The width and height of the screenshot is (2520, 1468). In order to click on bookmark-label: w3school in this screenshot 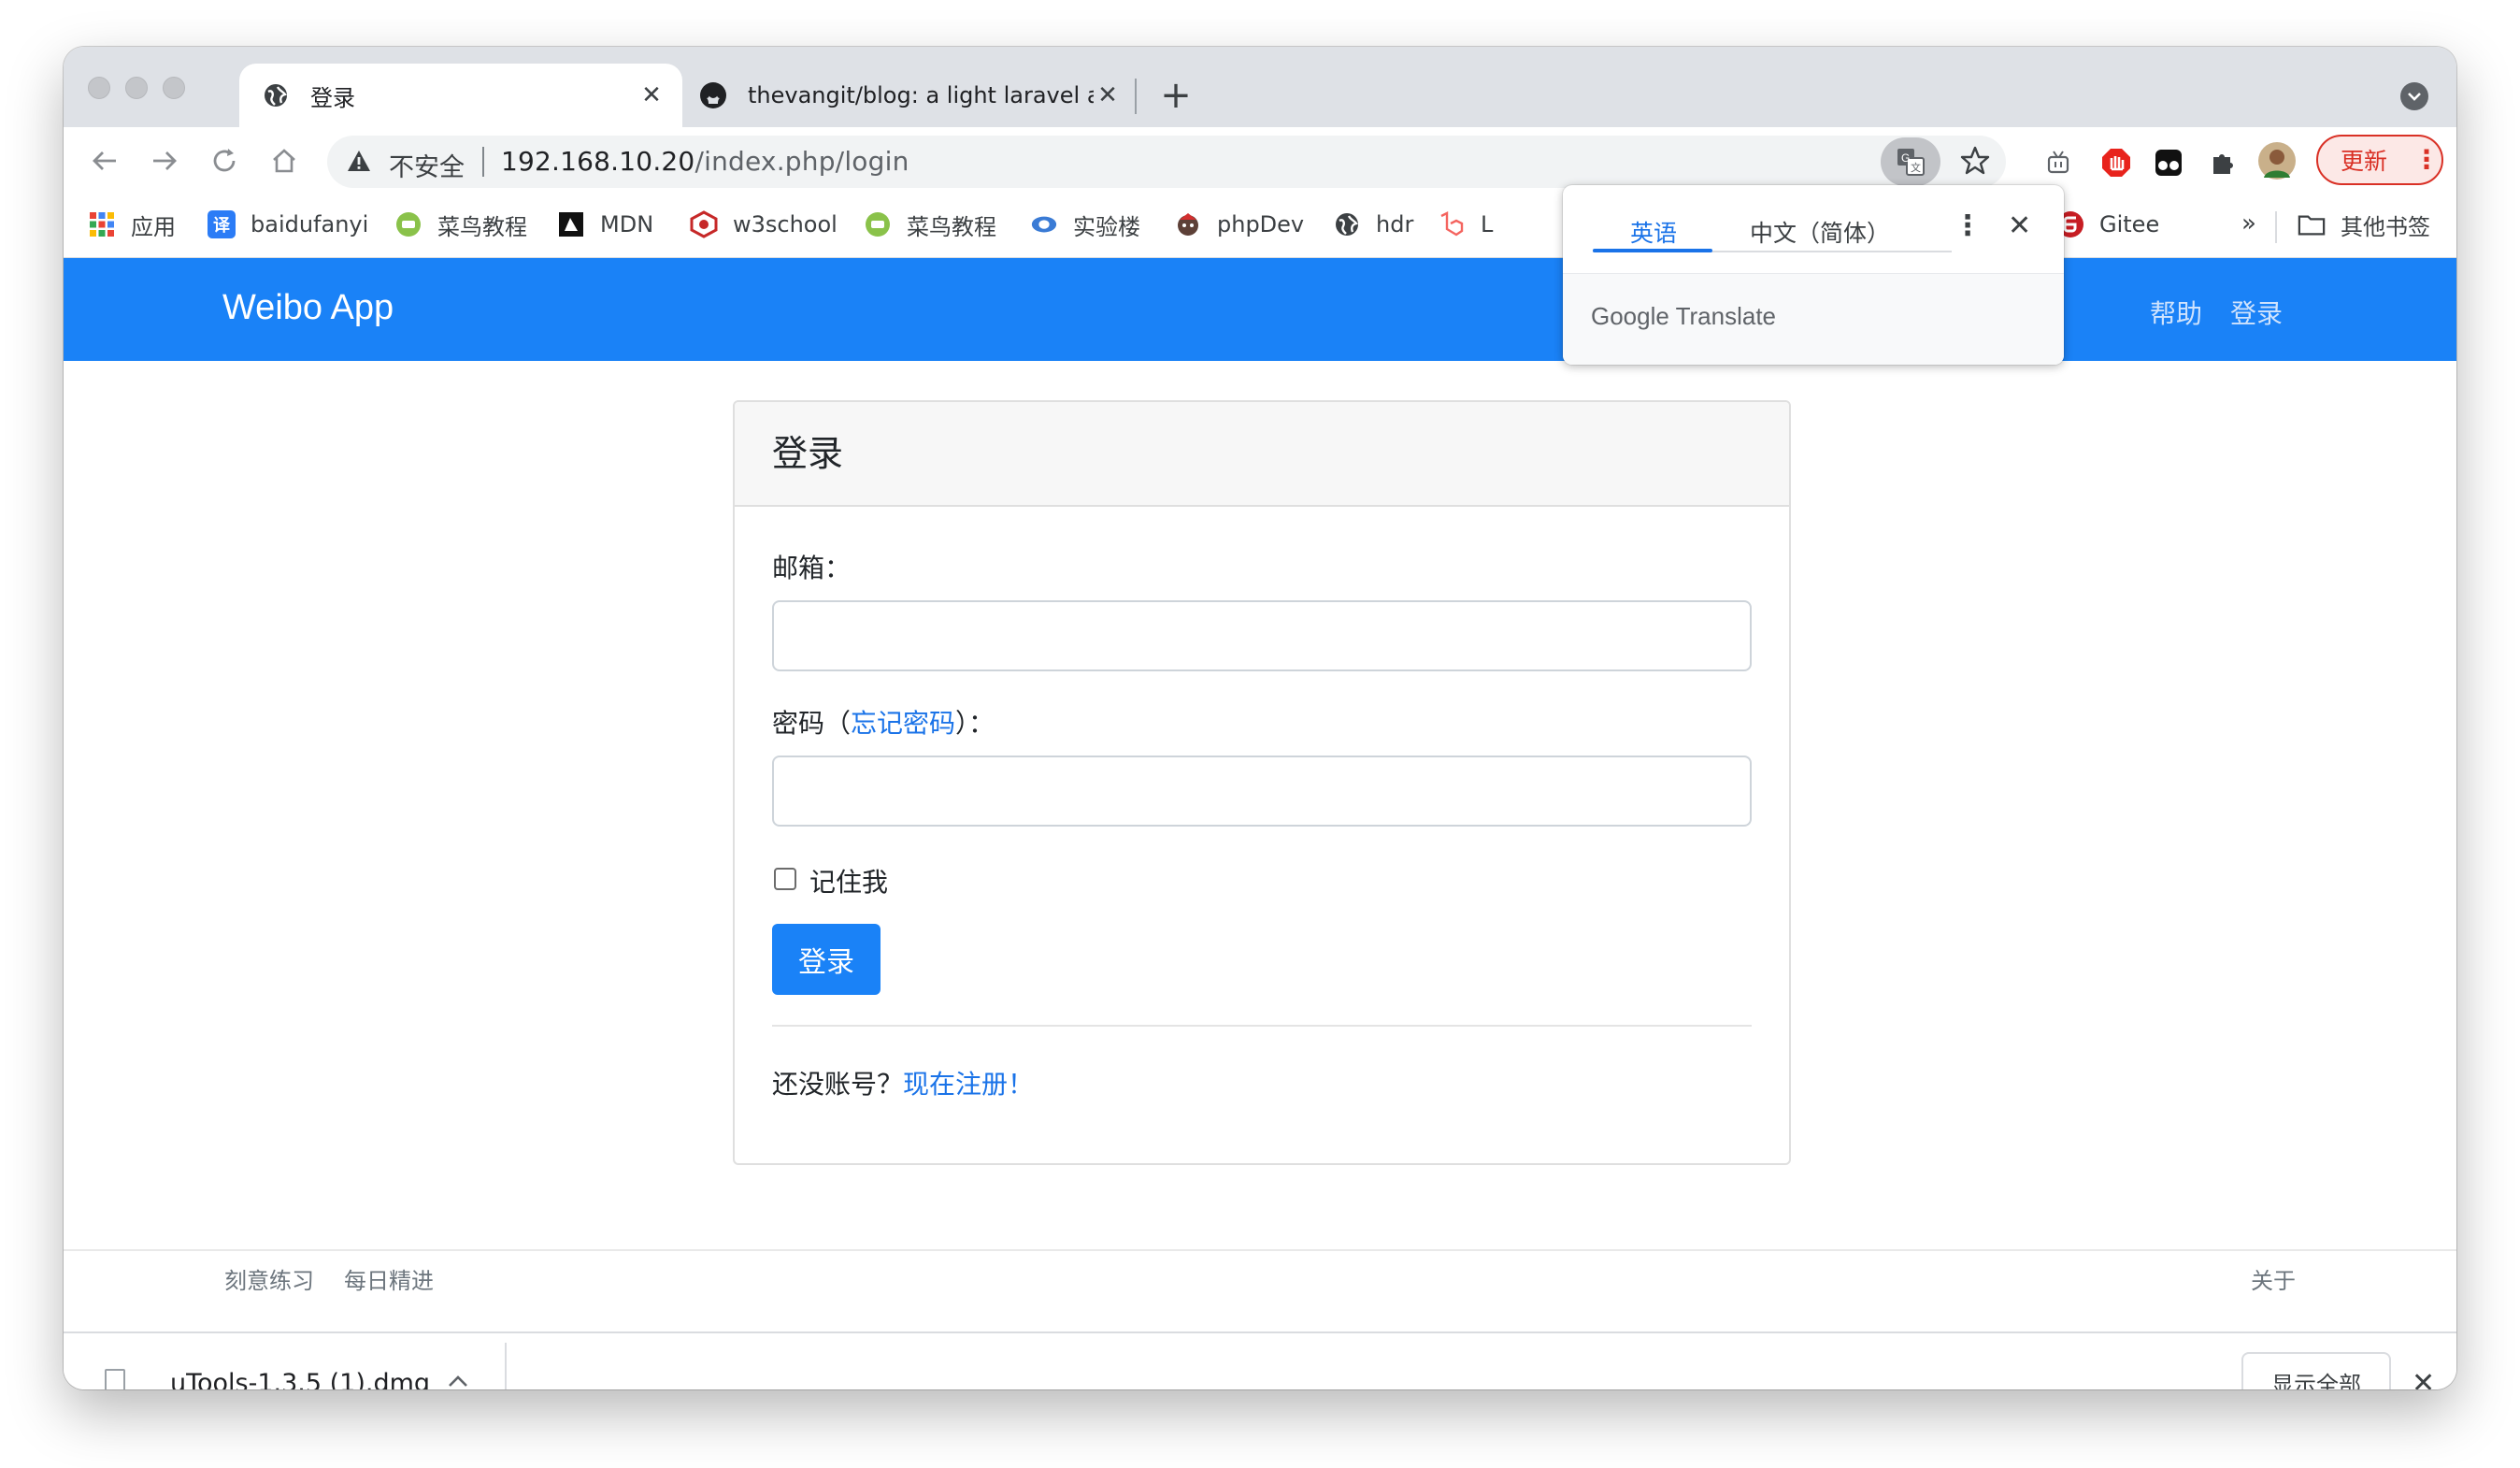, I will do `click(785, 224)`.